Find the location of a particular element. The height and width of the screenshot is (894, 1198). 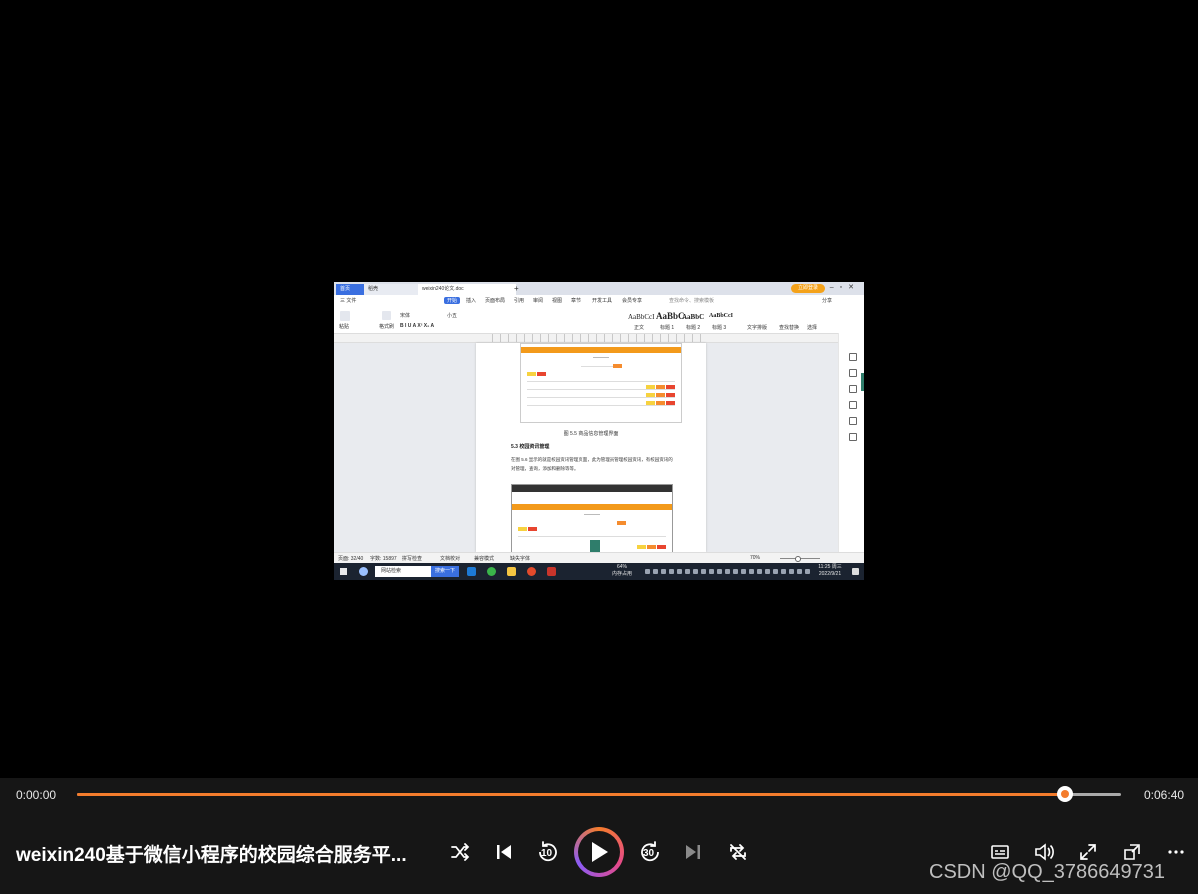

wps-menu-review: 审阅 is located at coordinates (538, 301).